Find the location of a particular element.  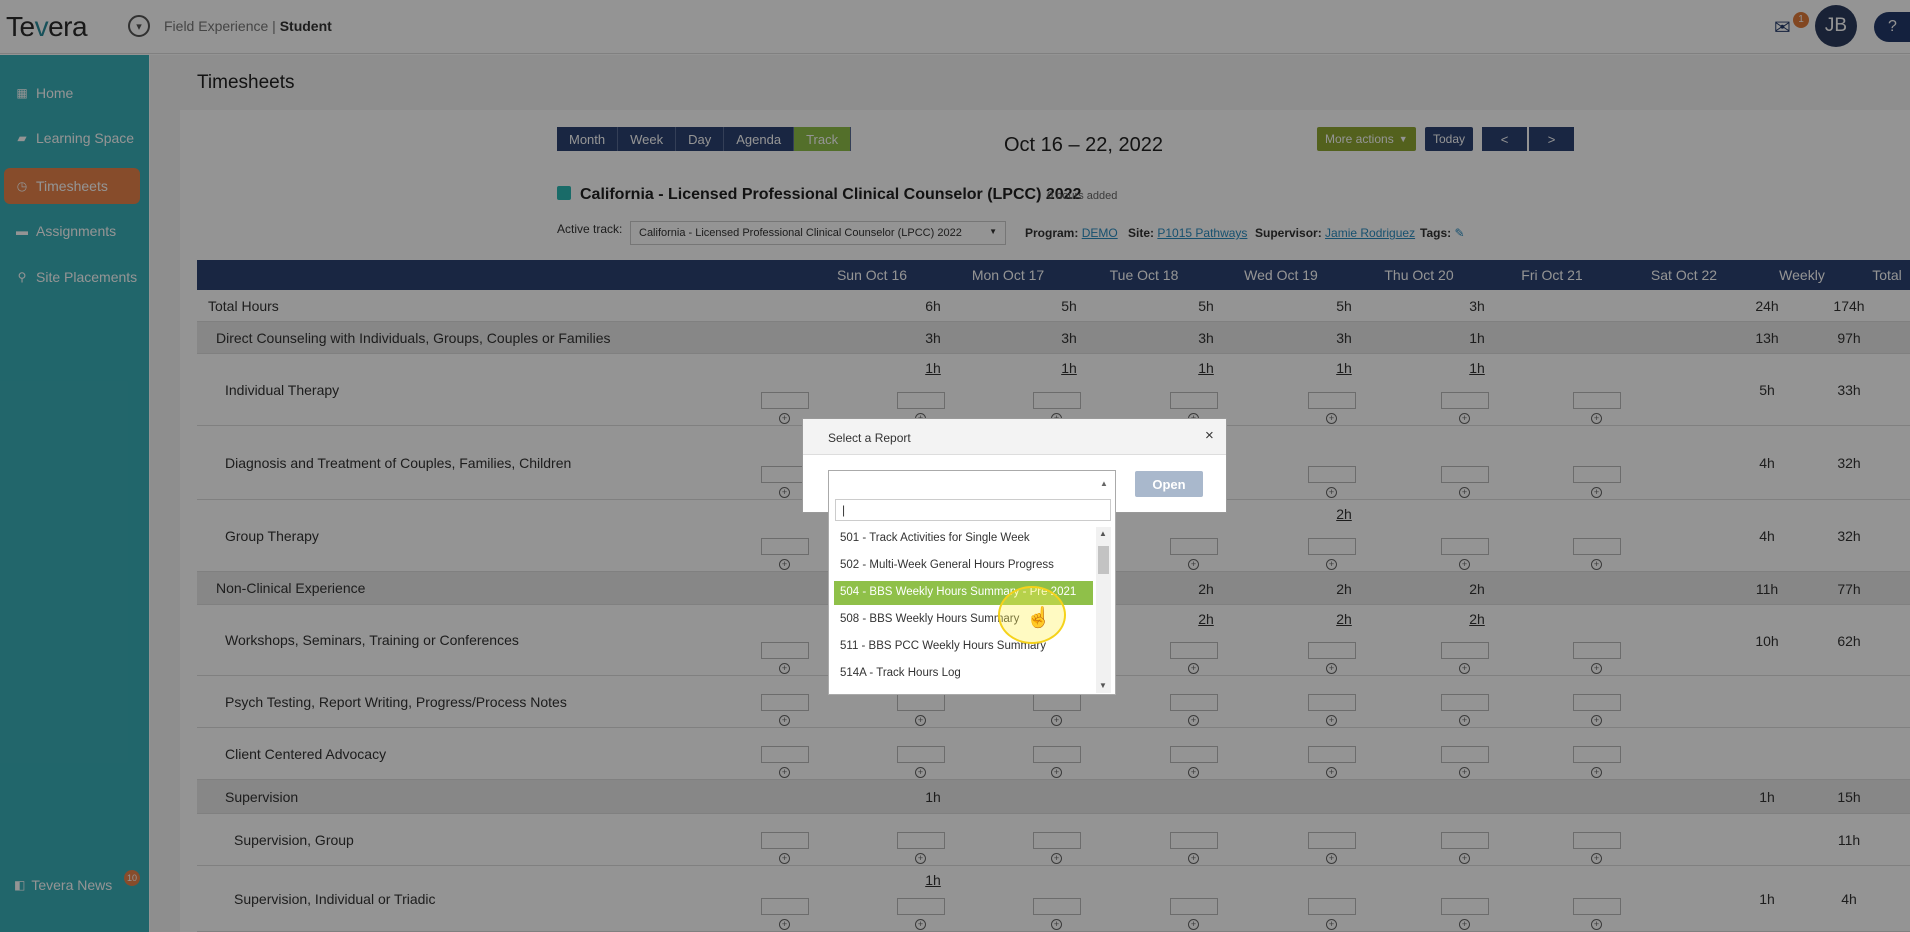

scrollbar-thumb is located at coordinates (1103, 560).